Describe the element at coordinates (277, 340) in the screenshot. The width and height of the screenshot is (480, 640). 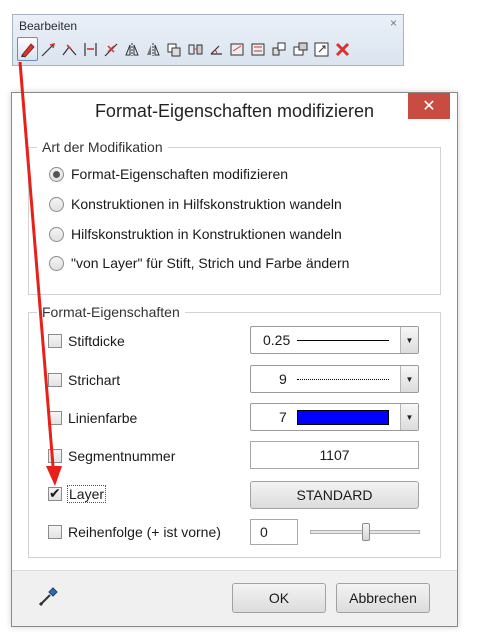
I see `stiftdicke-value: 0.25` at that location.